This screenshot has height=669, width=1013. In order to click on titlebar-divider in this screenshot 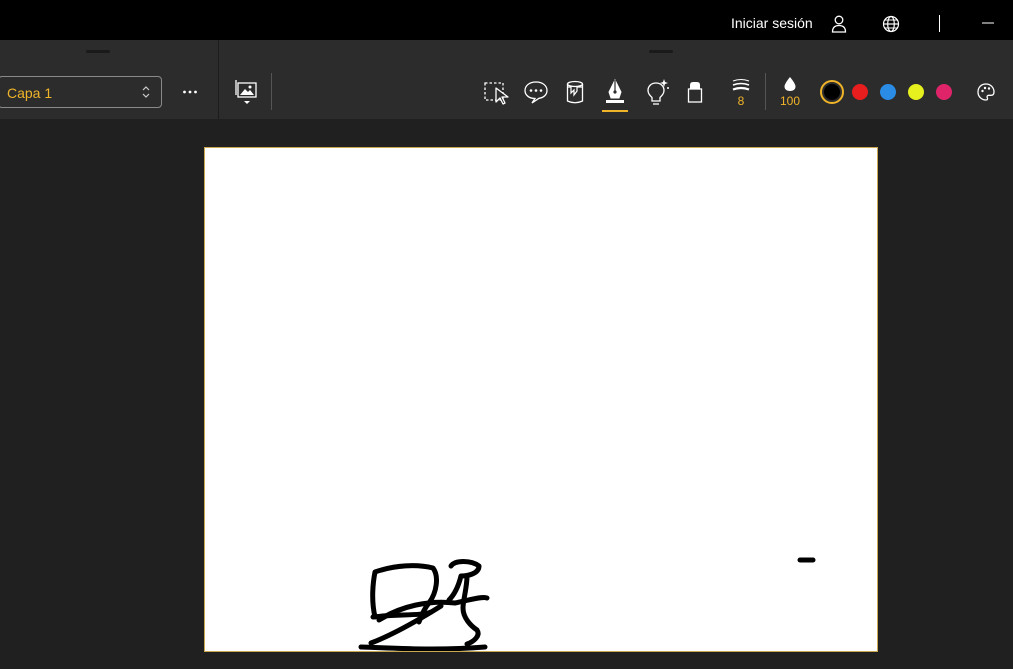, I will do `click(939, 23)`.